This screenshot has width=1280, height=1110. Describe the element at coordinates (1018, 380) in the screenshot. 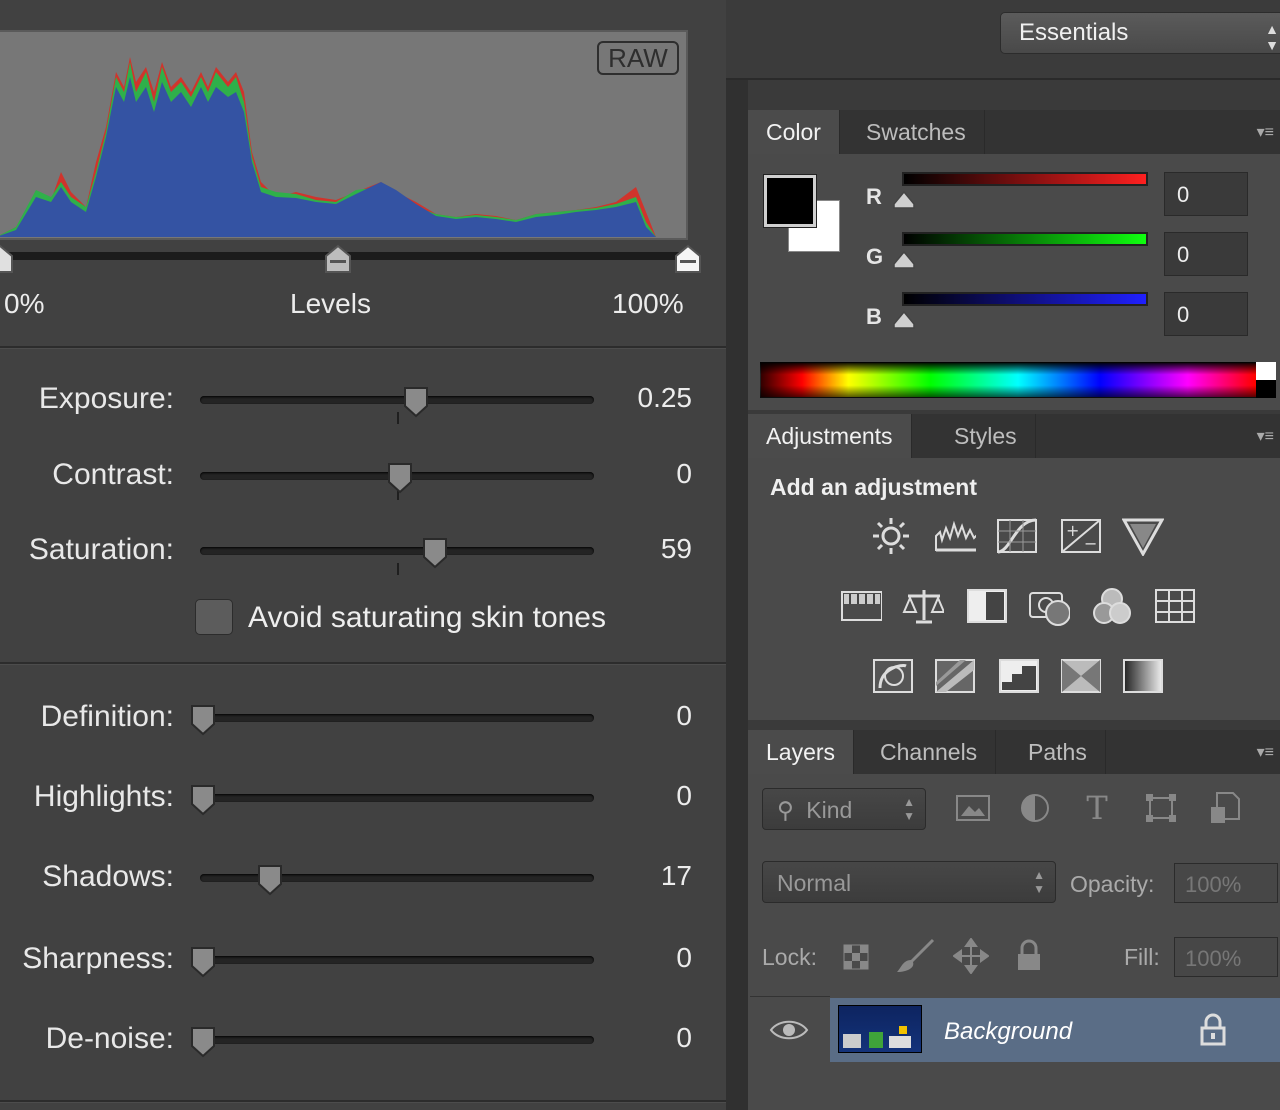

I see `spectrum-shade` at that location.